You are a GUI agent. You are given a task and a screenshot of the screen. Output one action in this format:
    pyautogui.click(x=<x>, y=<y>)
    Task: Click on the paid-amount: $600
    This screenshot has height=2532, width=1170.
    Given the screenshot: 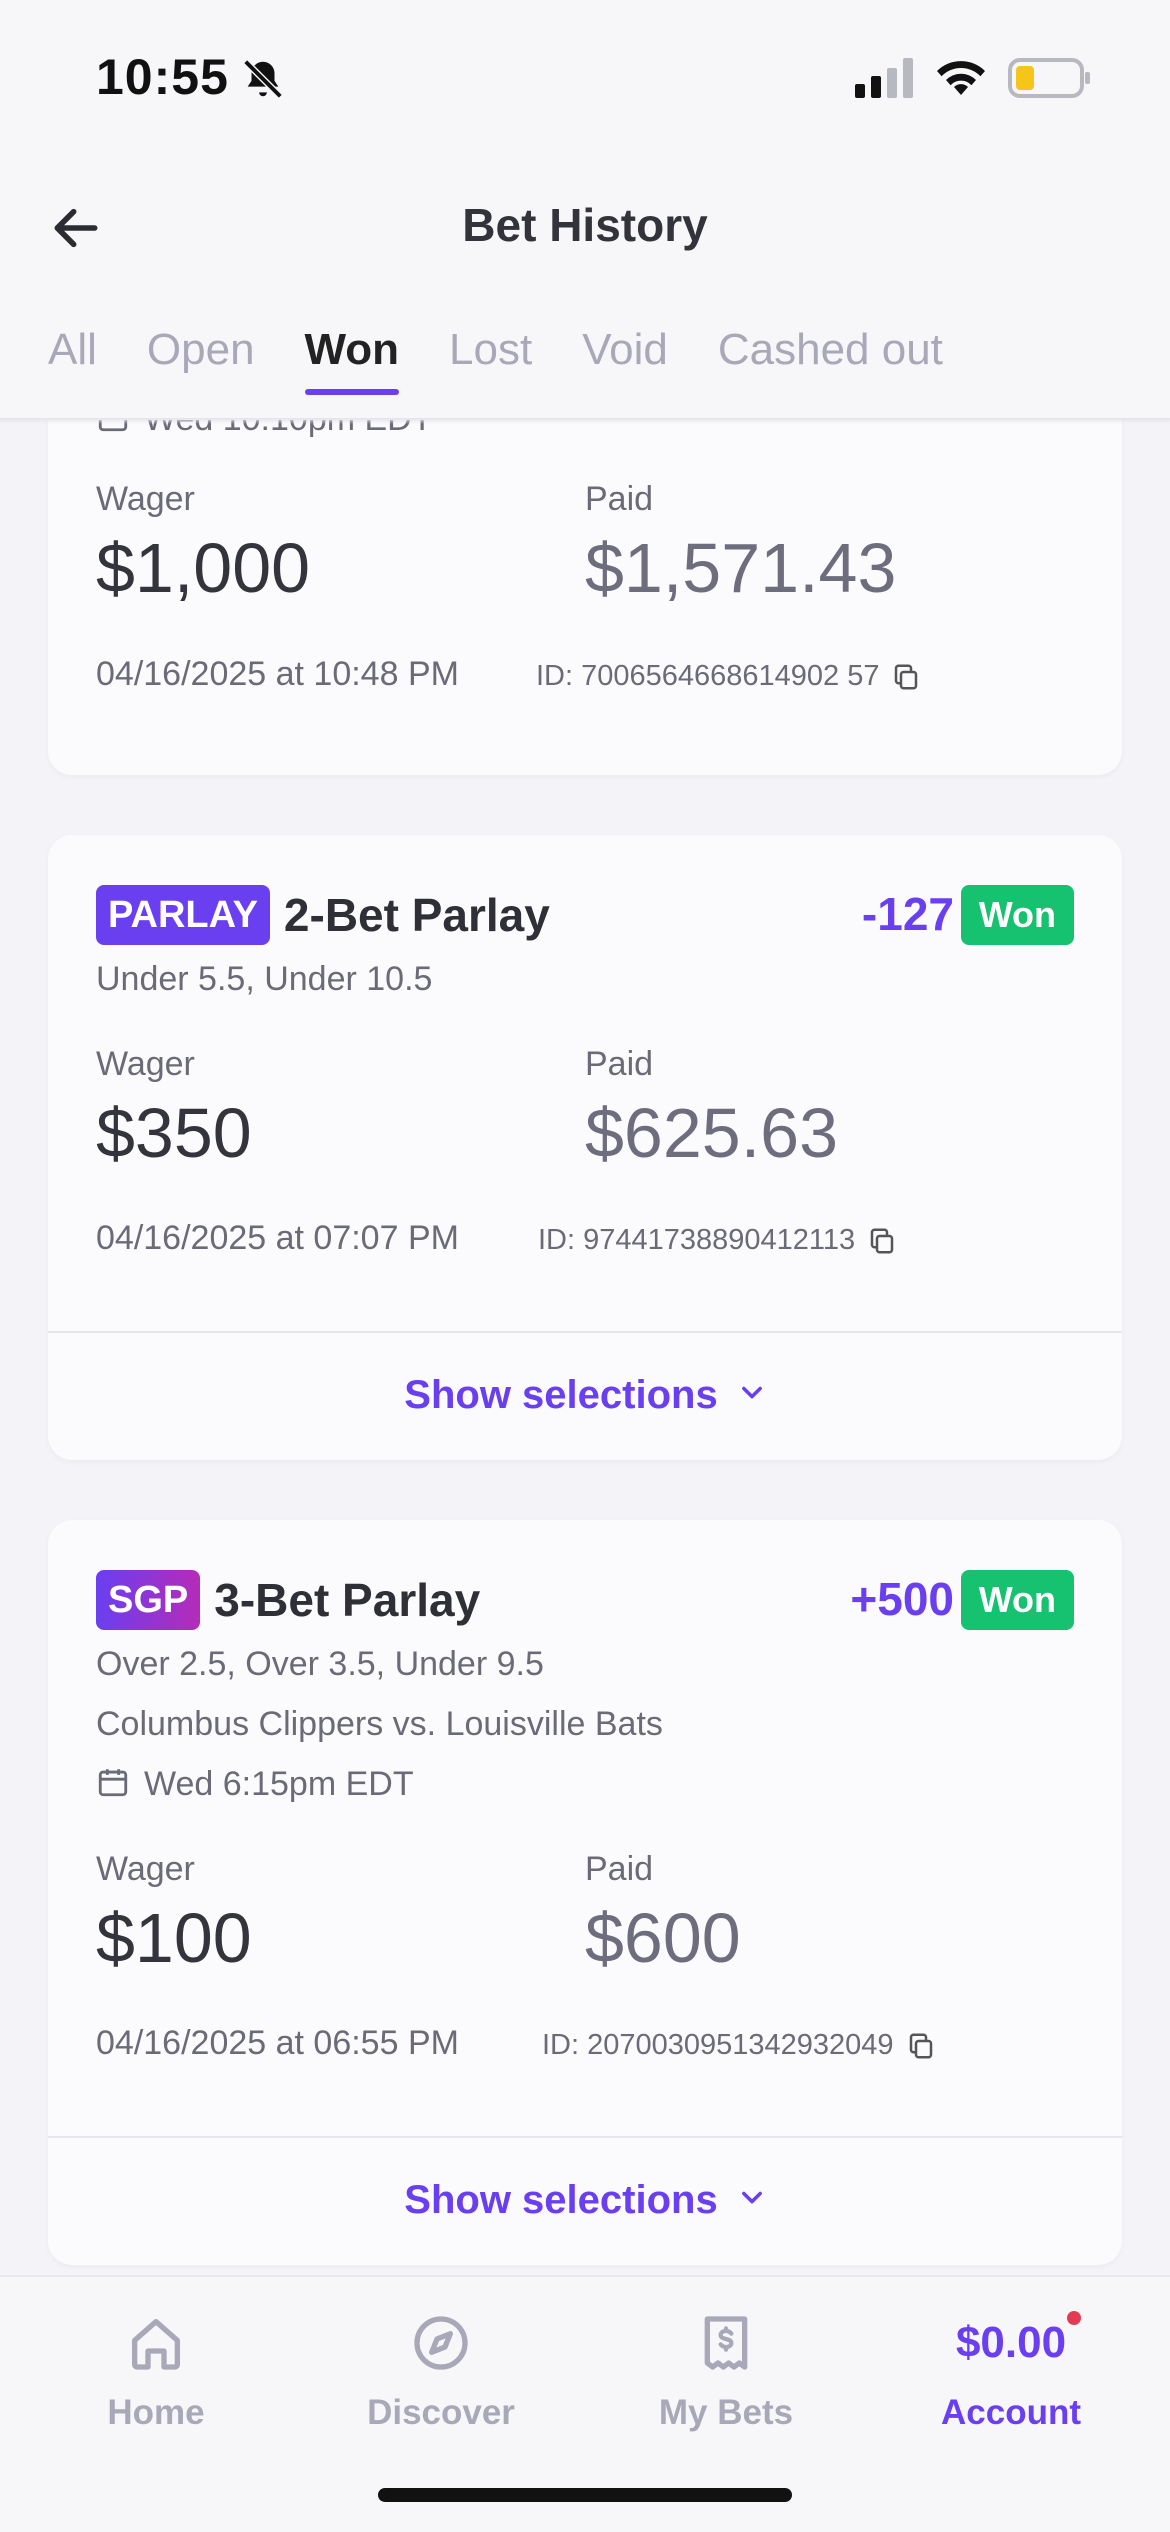 What is the action you would take?
    pyautogui.click(x=663, y=1938)
    